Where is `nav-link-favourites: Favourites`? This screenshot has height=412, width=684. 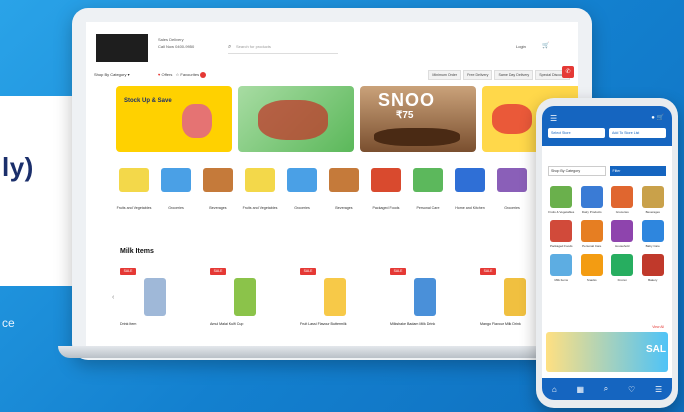
nav-link-favourites: Favourites is located at coordinates (189, 74).